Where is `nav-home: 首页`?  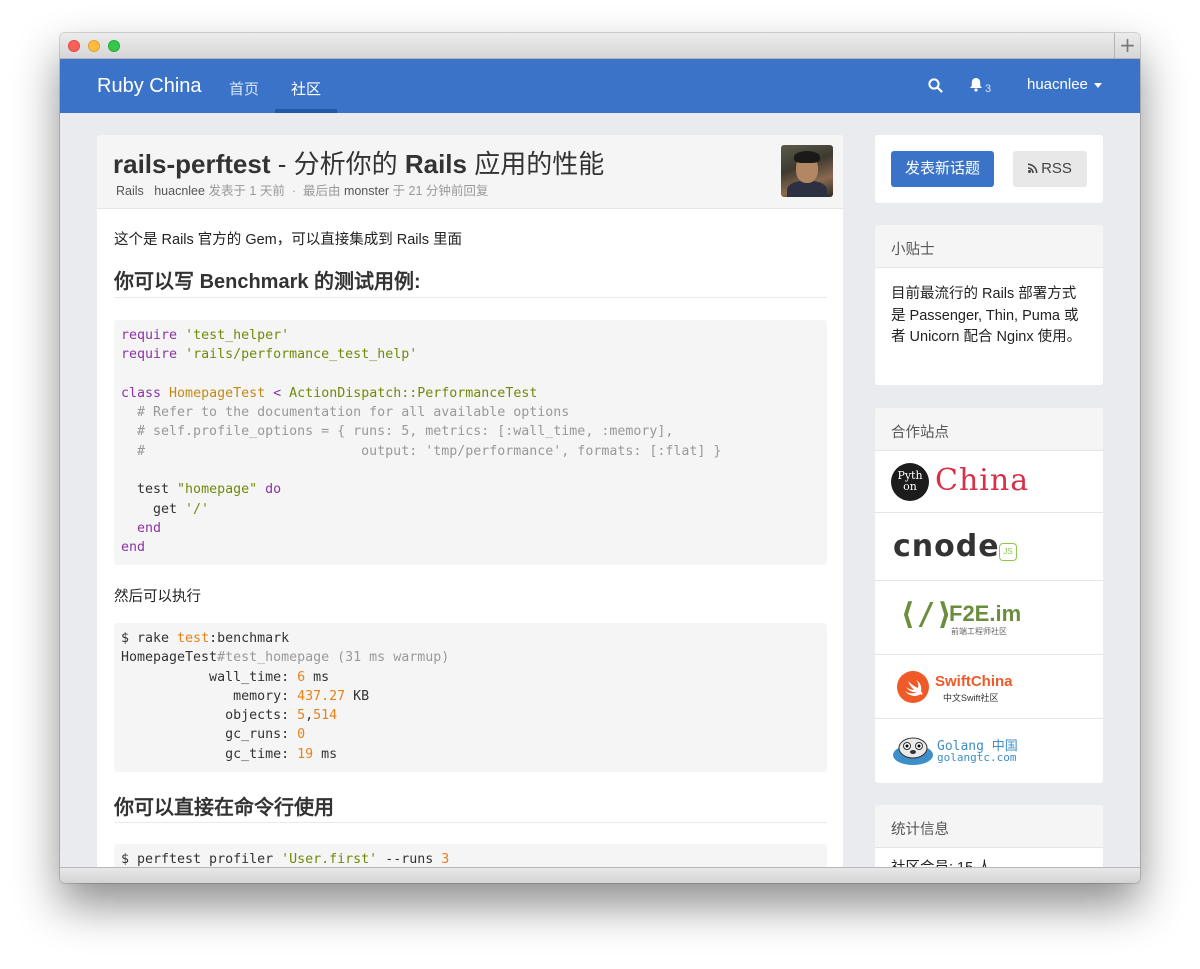
nav-home: 首页 is located at coordinates (244, 88).